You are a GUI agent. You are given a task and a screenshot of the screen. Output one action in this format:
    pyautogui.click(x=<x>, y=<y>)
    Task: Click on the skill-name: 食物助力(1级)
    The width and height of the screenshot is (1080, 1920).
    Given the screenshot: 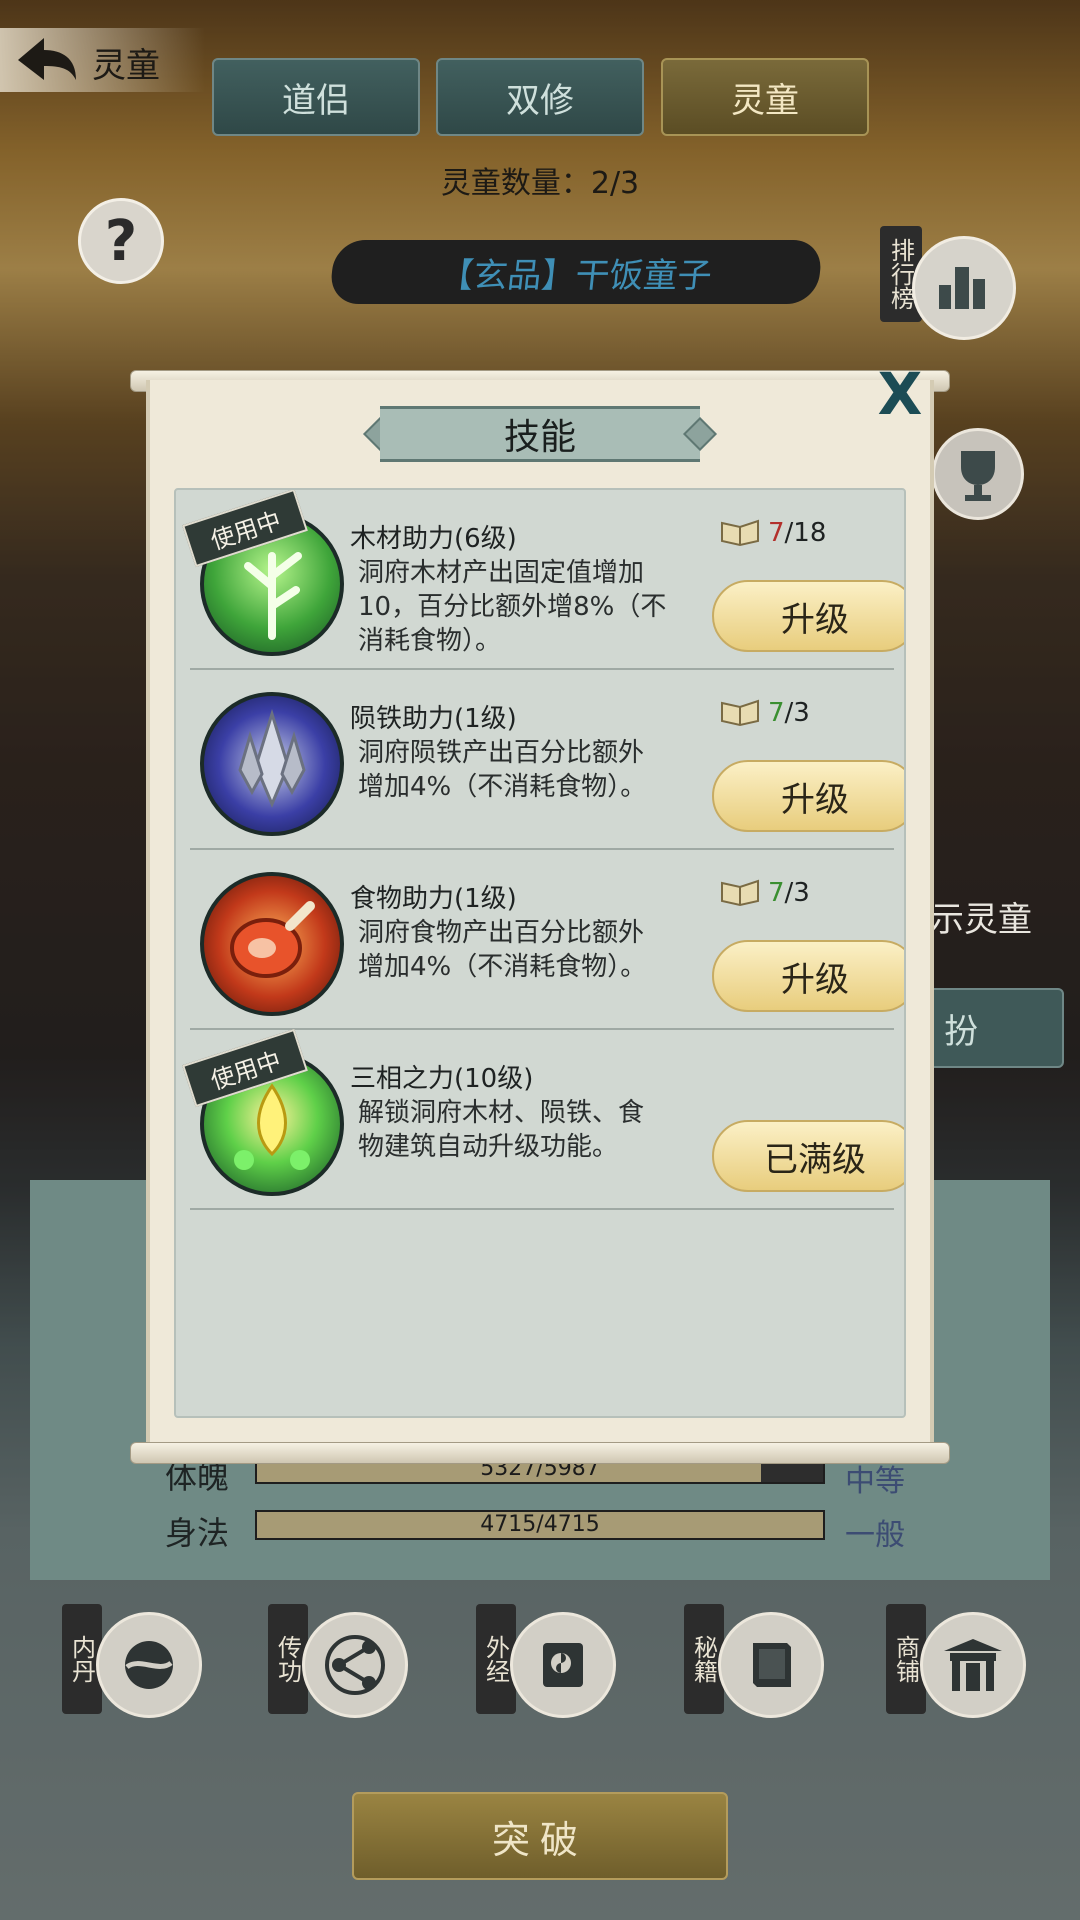 What is the action you would take?
    pyautogui.click(x=433, y=899)
    